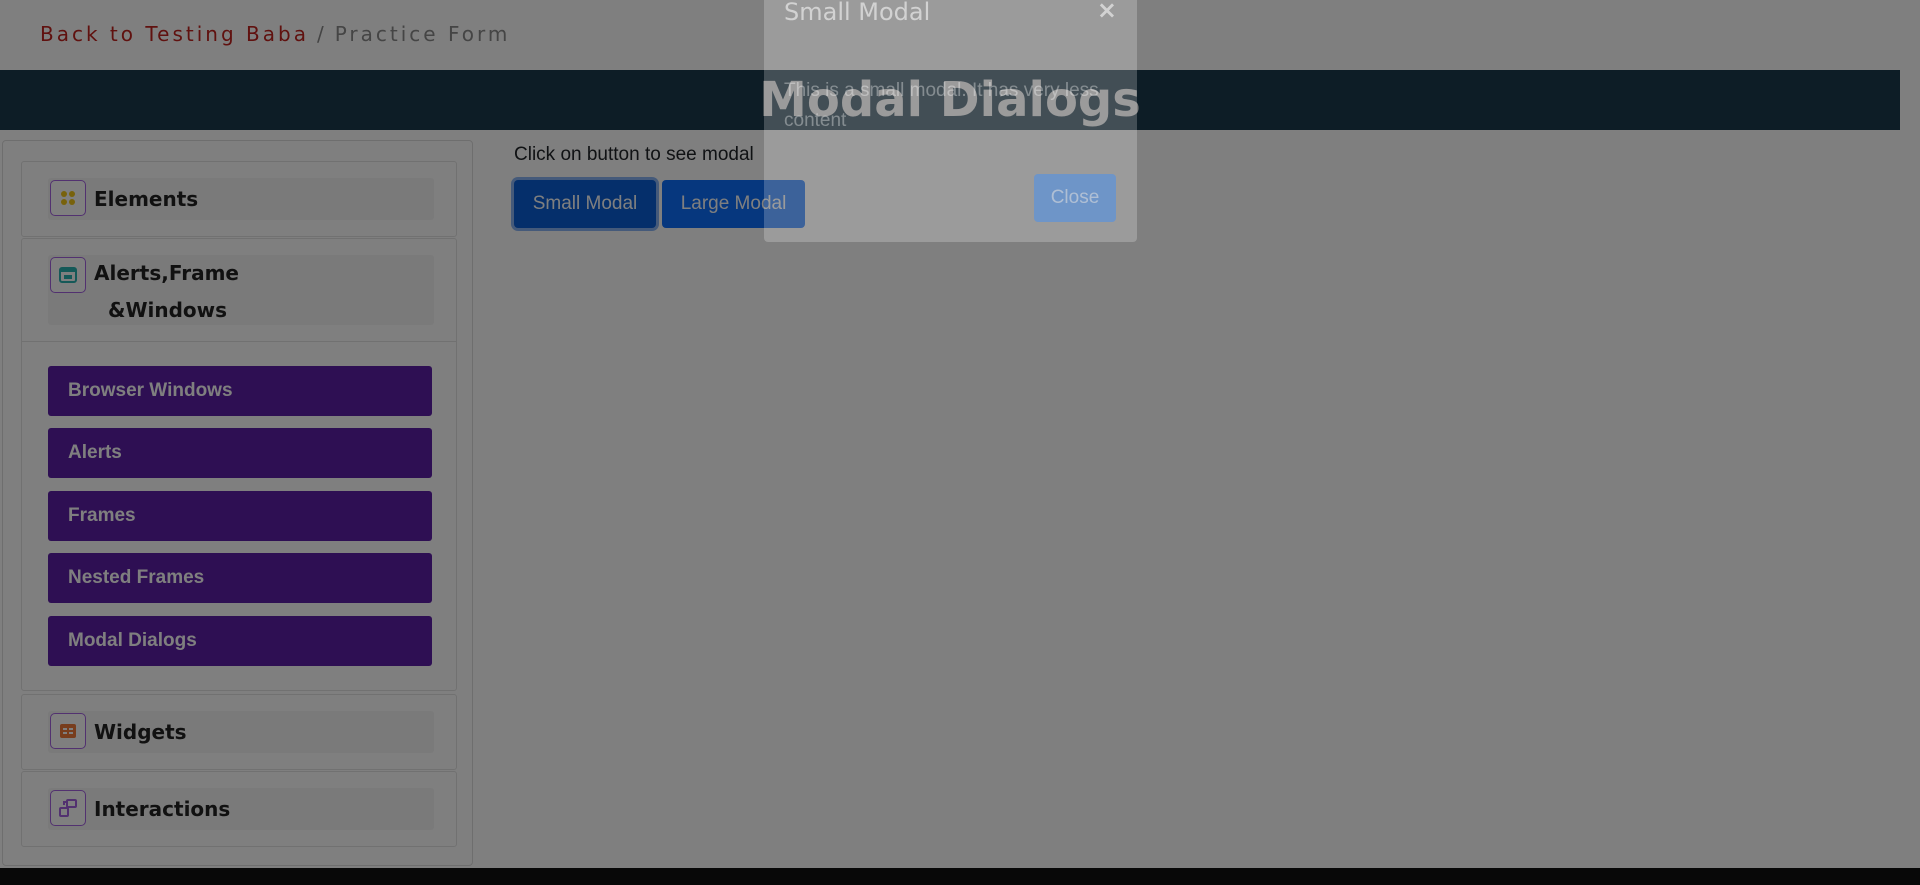  I want to click on close-icon: ×, so click(1107, 12).